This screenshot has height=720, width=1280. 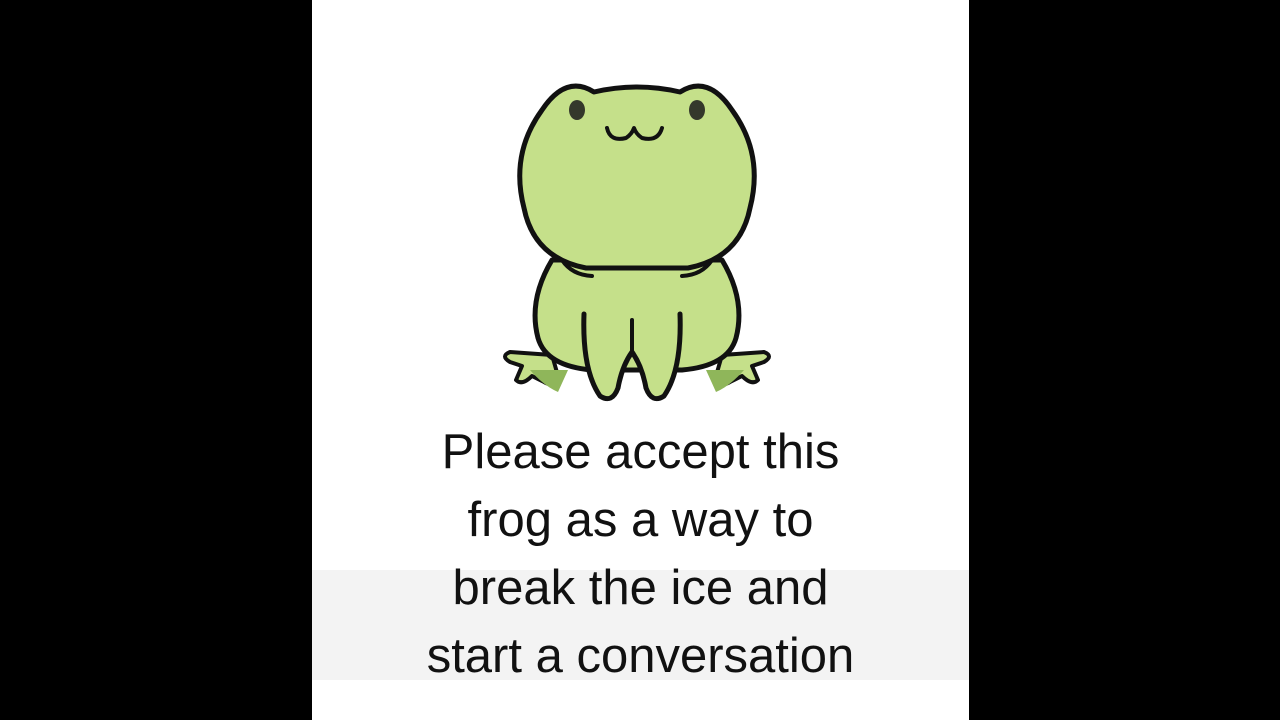 What do you see at coordinates (577, 110) in the screenshot?
I see `left-eye` at bounding box center [577, 110].